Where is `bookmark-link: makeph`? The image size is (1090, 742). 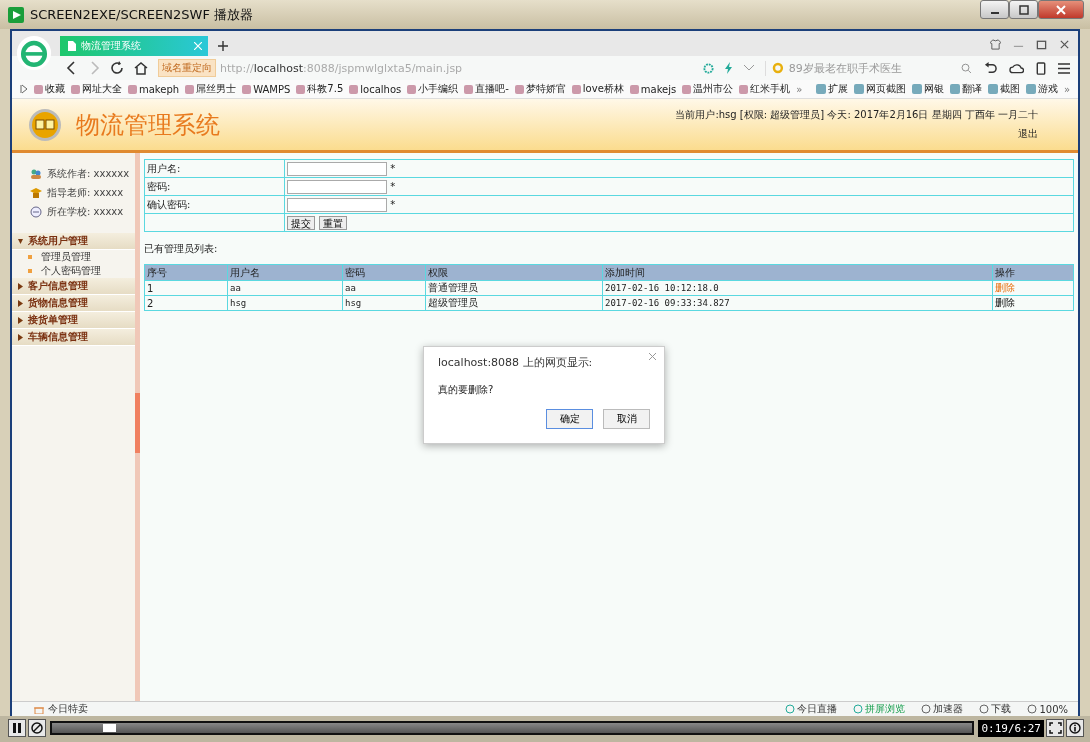 bookmark-link: makeph is located at coordinates (154, 89).